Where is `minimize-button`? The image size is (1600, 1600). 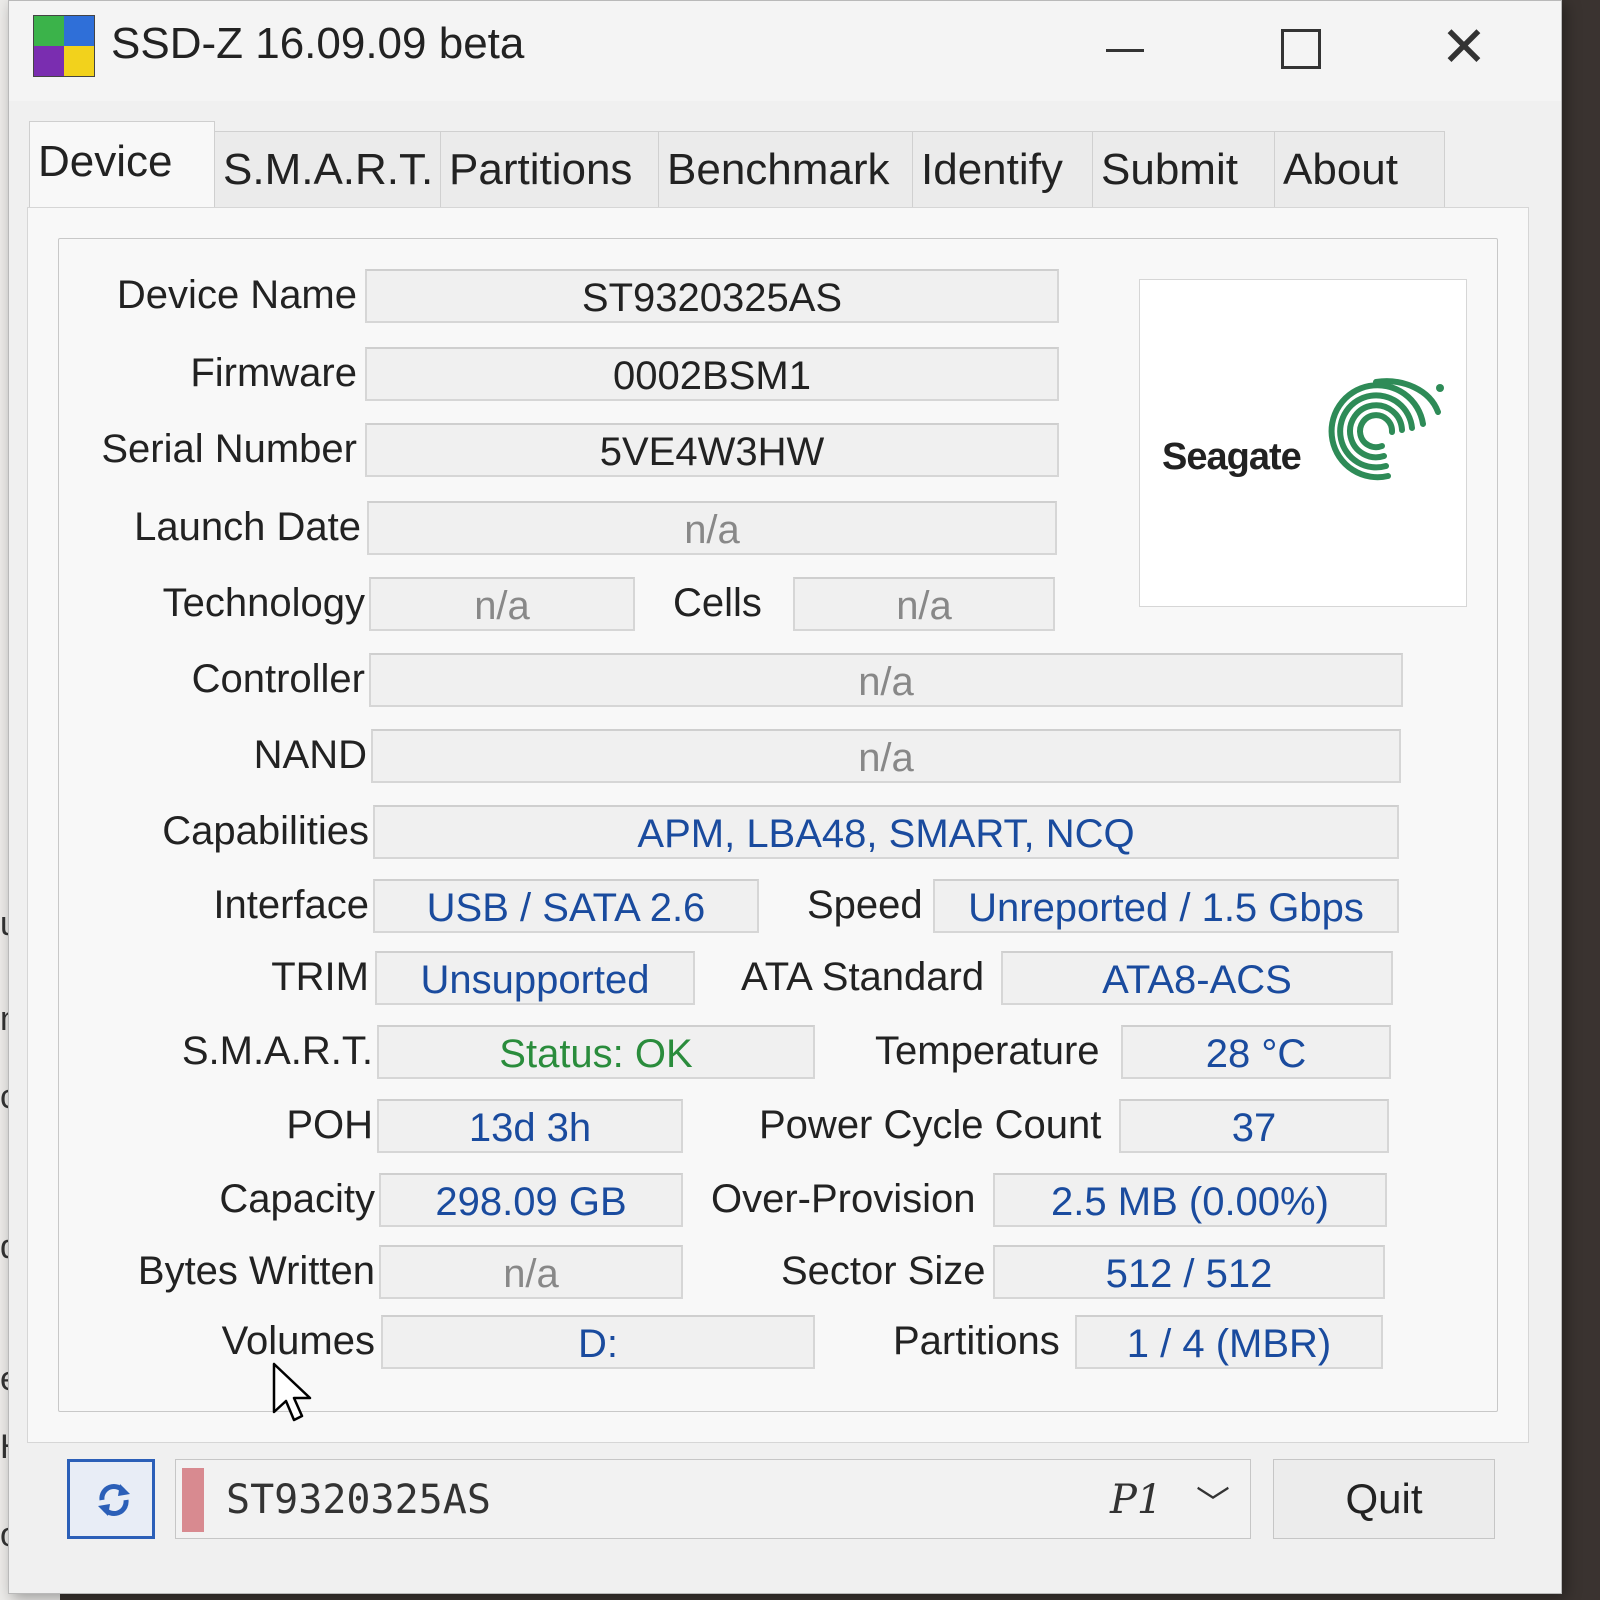 minimize-button is located at coordinates (1124, 49).